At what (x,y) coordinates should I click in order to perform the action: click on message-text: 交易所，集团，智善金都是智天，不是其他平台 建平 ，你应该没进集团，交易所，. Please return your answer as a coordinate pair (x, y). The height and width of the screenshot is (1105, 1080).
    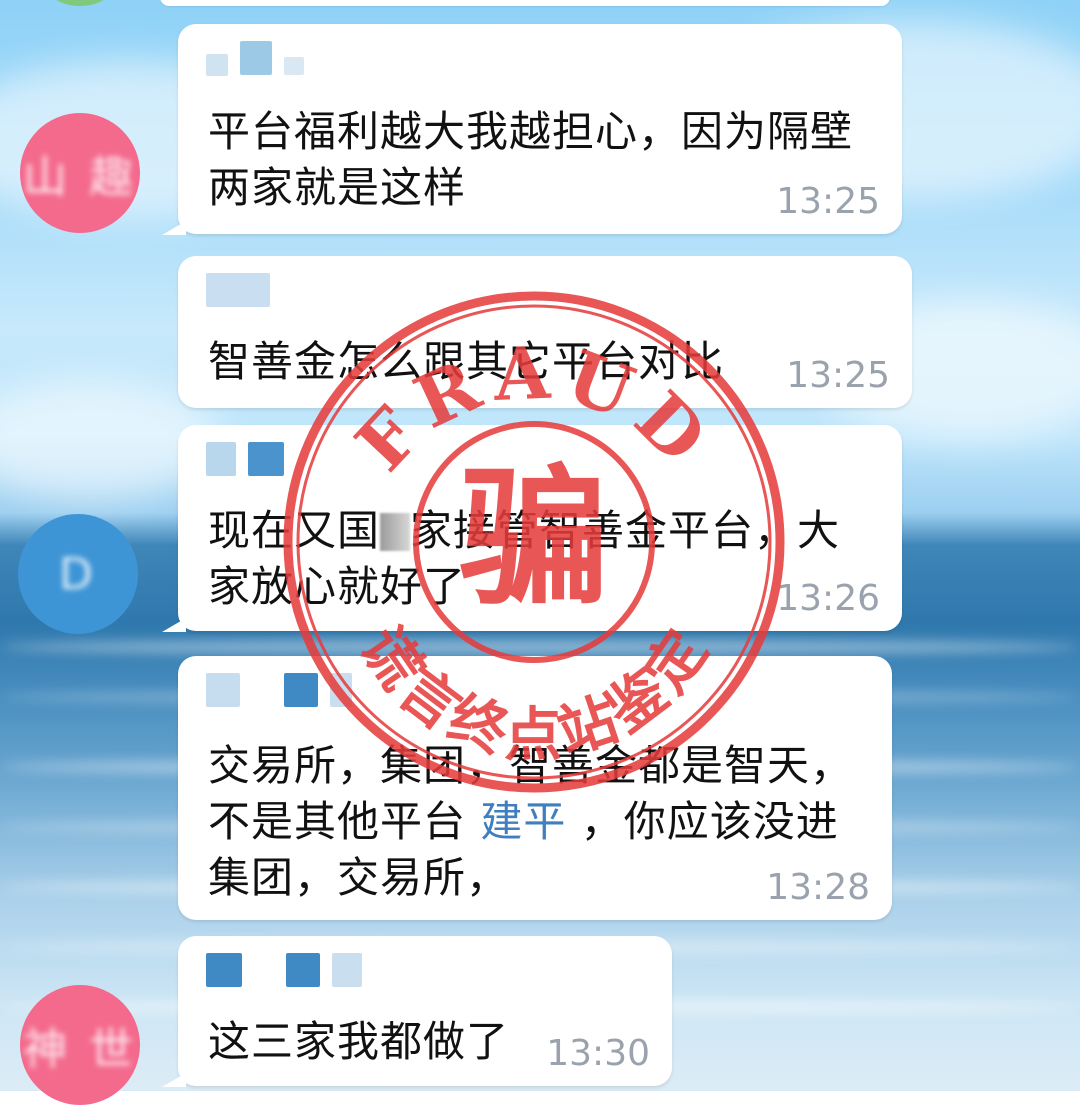
    Looking at the image, I should click on (535, 822).